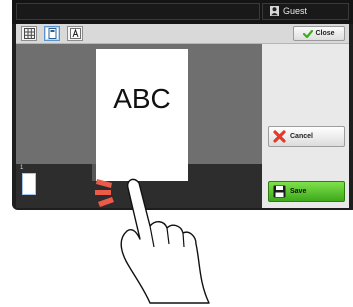 Image resolution: width=353 pixels, height=307 pixels. I want to click on page-view-button, so click(52, 33).